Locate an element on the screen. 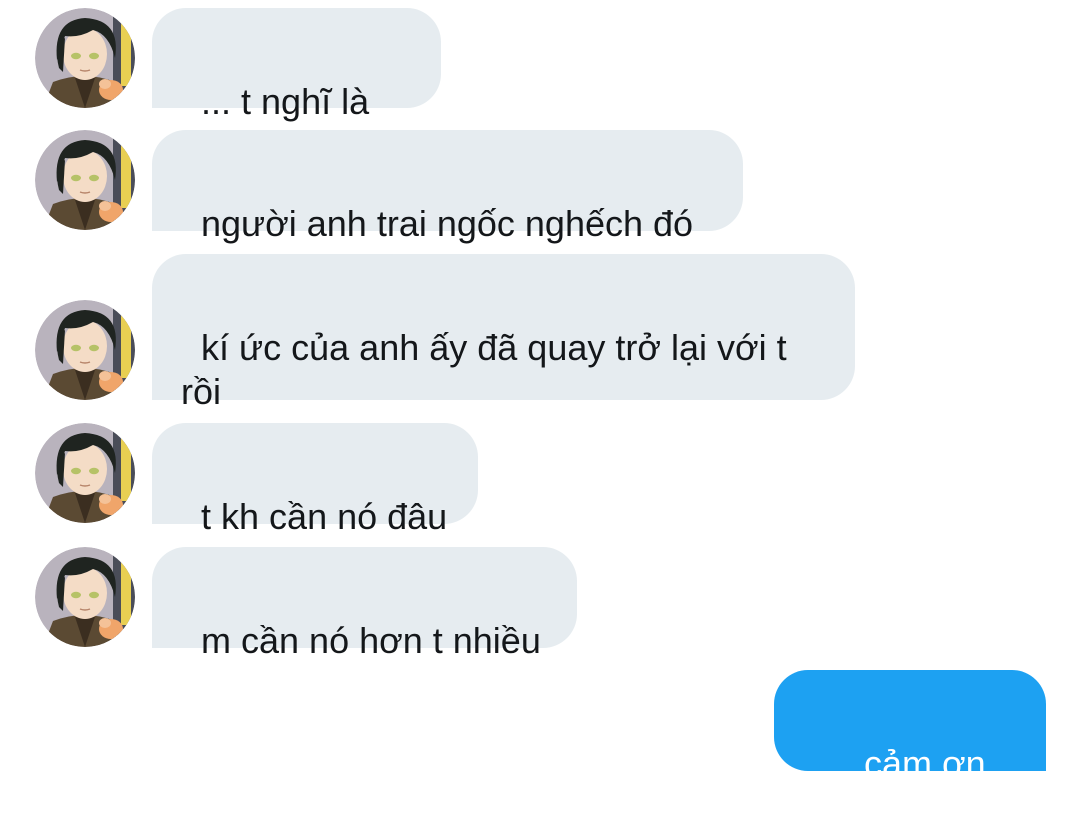 This screenshot has width=1080, height=830. message-text: người anh trai ngốc nghếch đó is located at coordinates (447, 223).